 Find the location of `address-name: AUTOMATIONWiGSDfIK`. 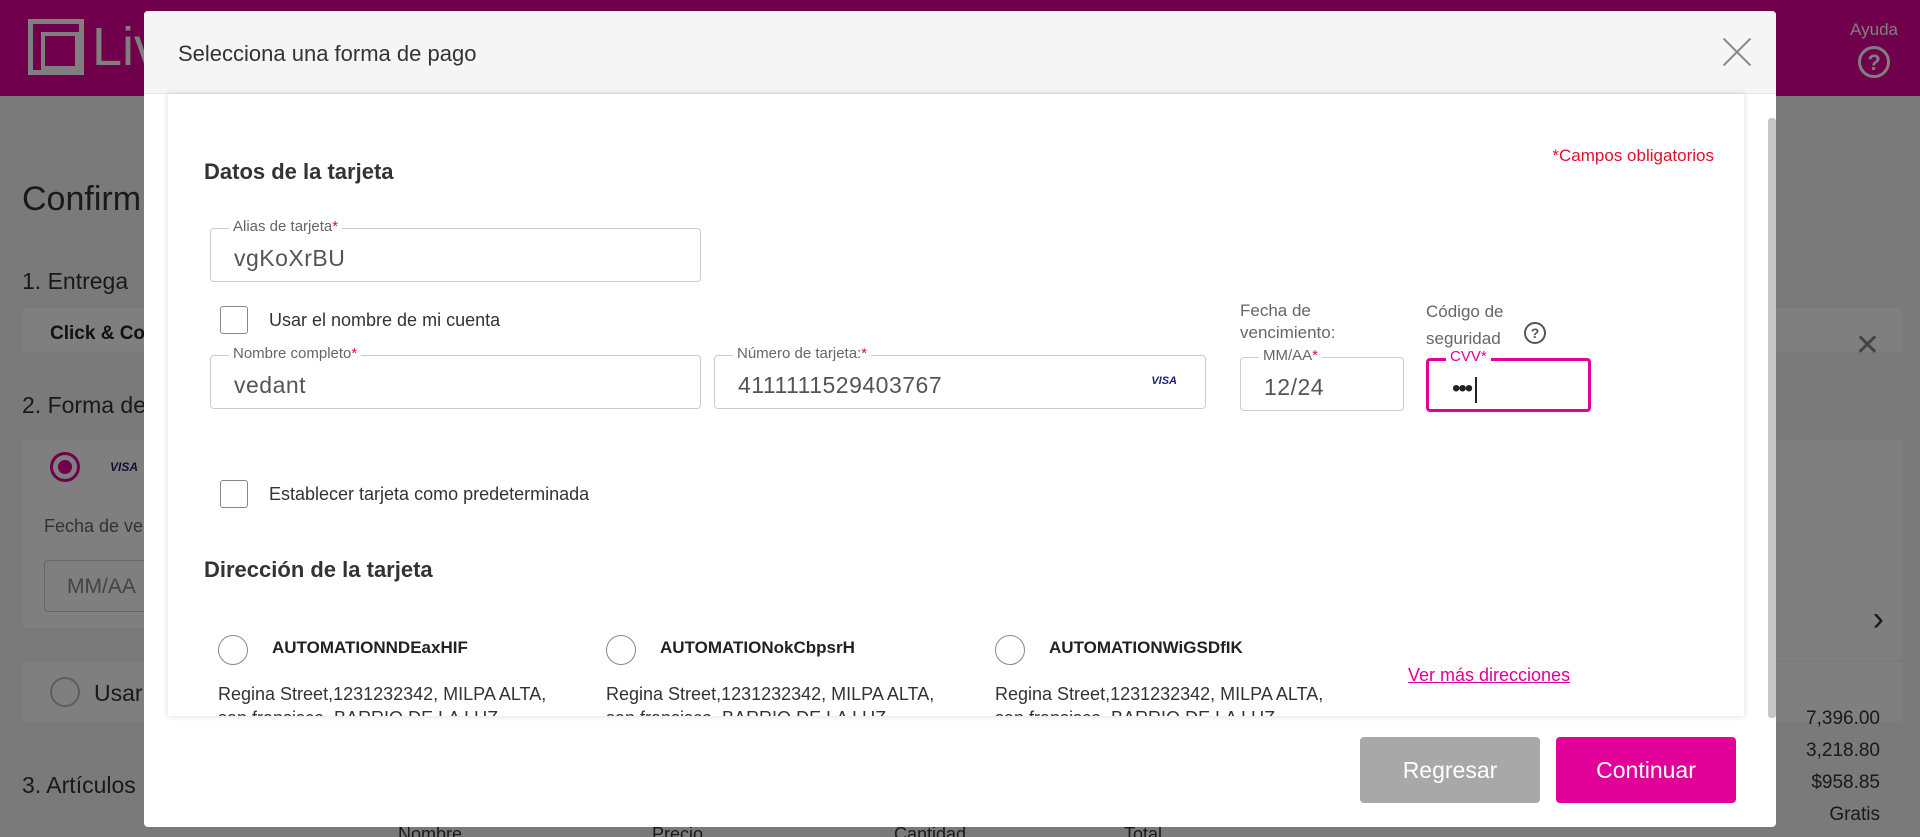

address-name: AUTOMATIONWiGSDfIK is located at coordinates (1146, 647).